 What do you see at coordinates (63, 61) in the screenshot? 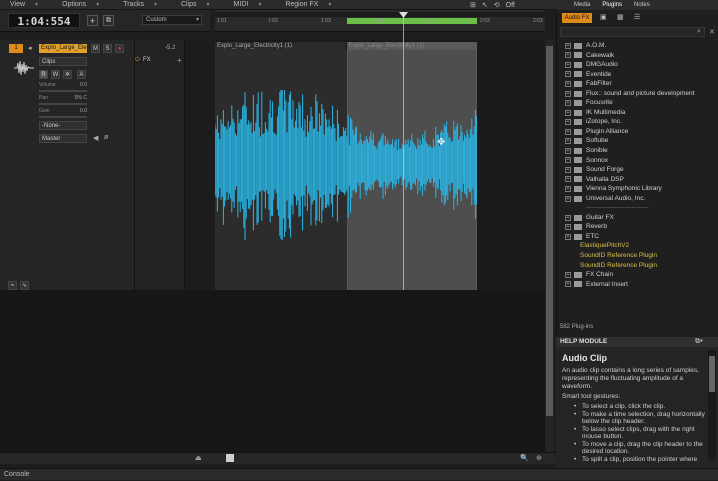
I see `clips-select: Clips` at bounding box center [63, 61].